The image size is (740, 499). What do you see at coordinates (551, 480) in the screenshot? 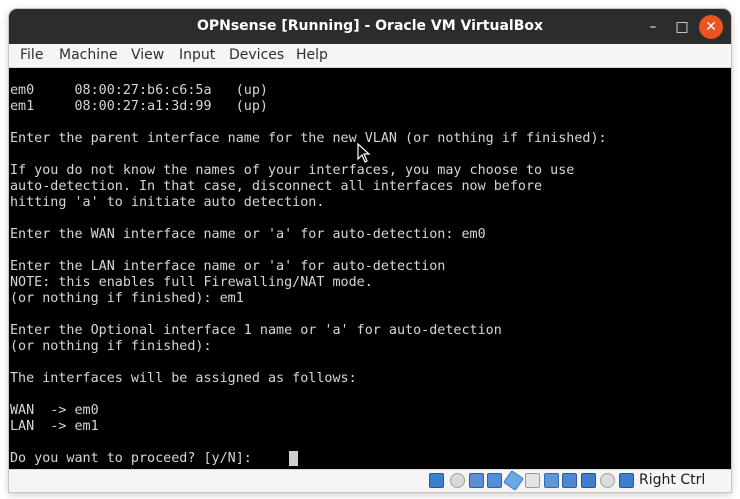
I see `display-icon` at bounding box center [551, 480].